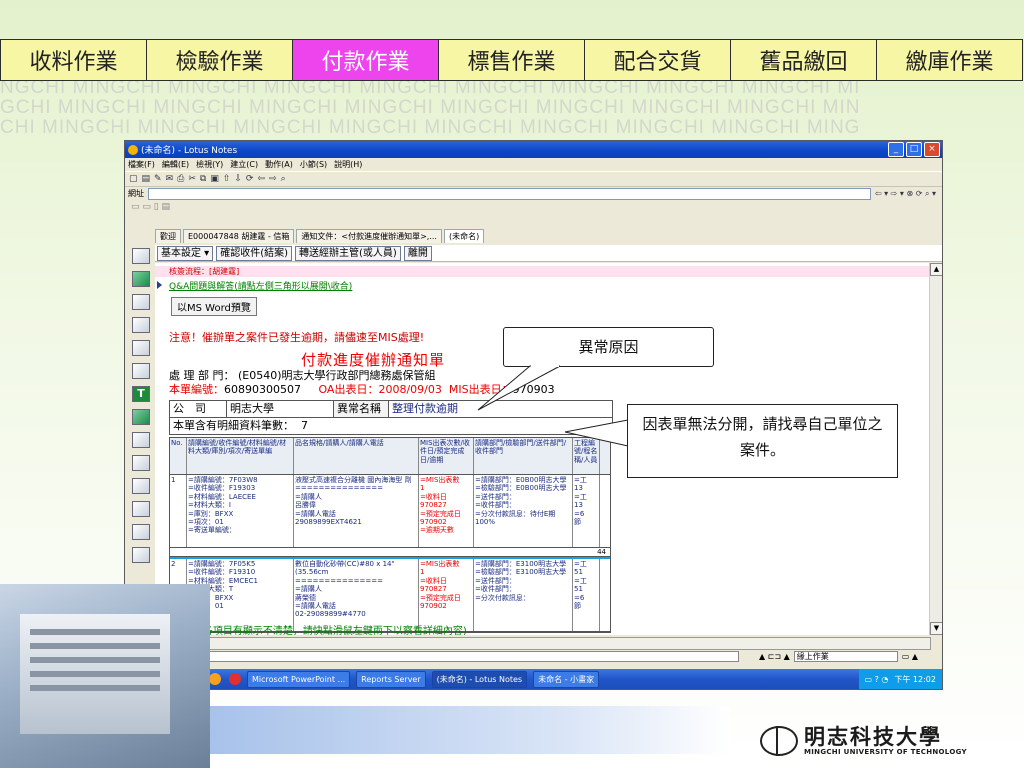  I want to click on basic-settings-button: 基本設定 ▾, so click(185, 253).